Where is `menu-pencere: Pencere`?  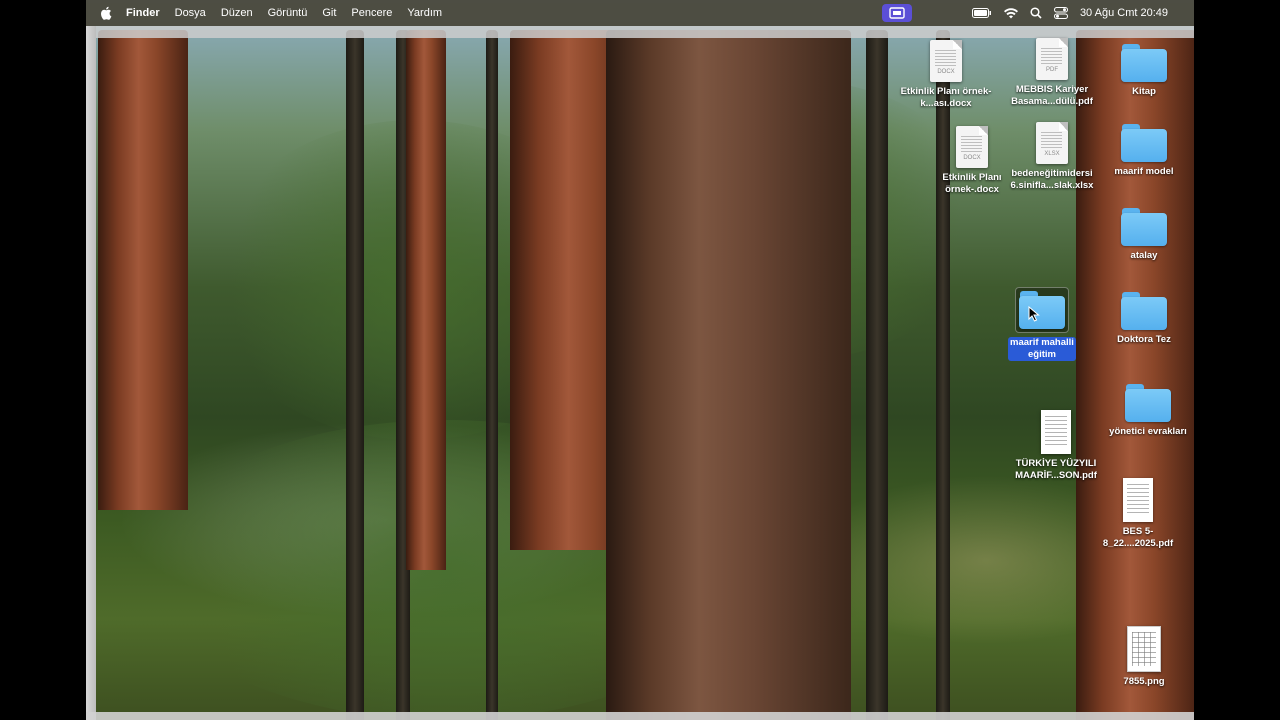
menu-pencere: Pencere is located at coordinates (371, 13).